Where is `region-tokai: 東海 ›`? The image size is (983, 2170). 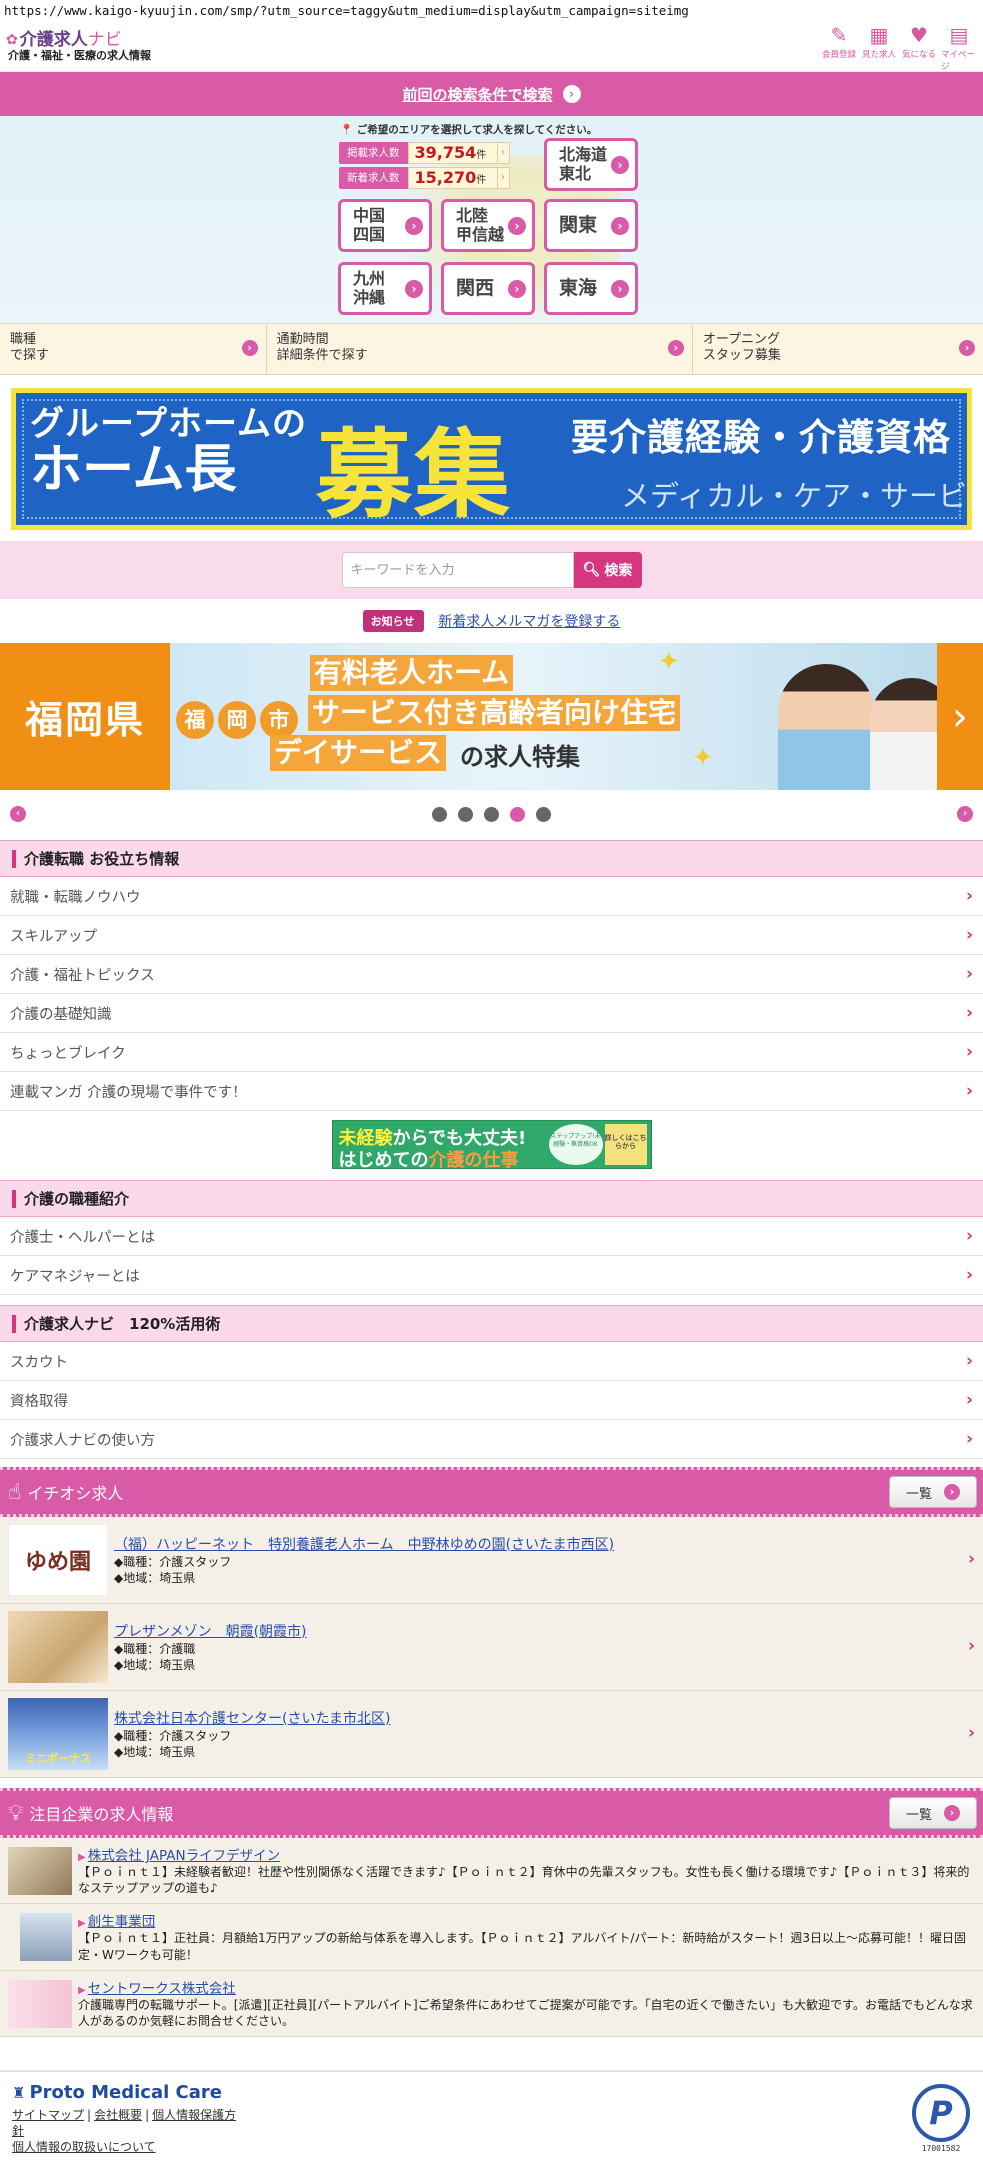
region-tokai: 東海 › is located at coordinates (591, 288).